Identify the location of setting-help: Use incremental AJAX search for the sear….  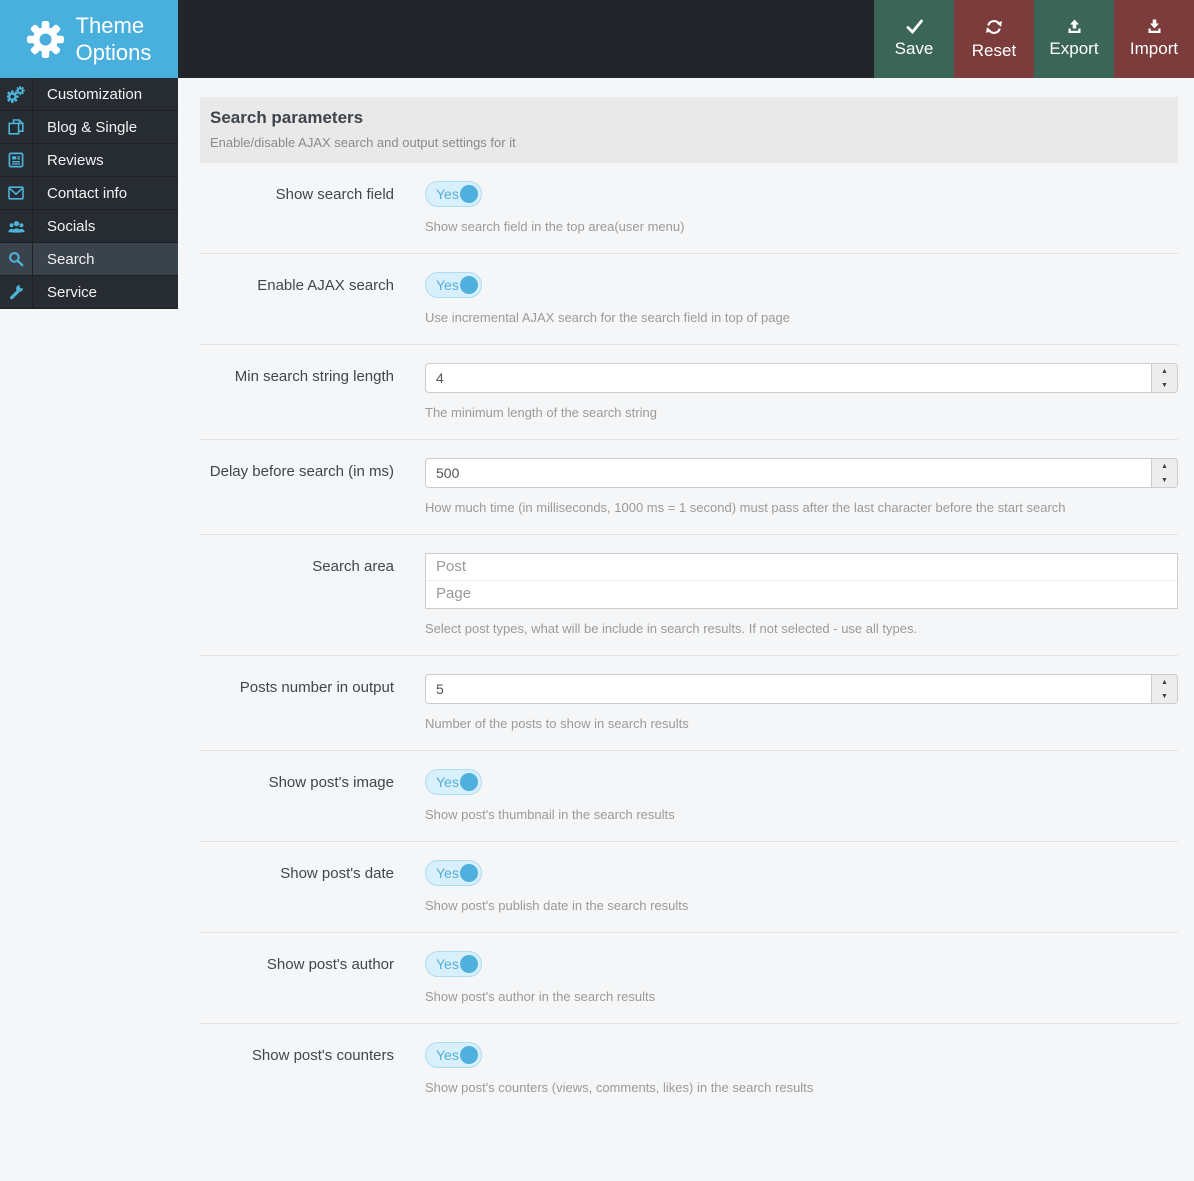
(607, 317).